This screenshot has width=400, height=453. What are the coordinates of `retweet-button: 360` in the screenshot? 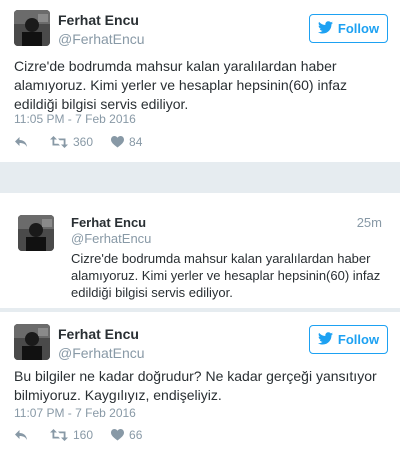 It's located at (71, 142).